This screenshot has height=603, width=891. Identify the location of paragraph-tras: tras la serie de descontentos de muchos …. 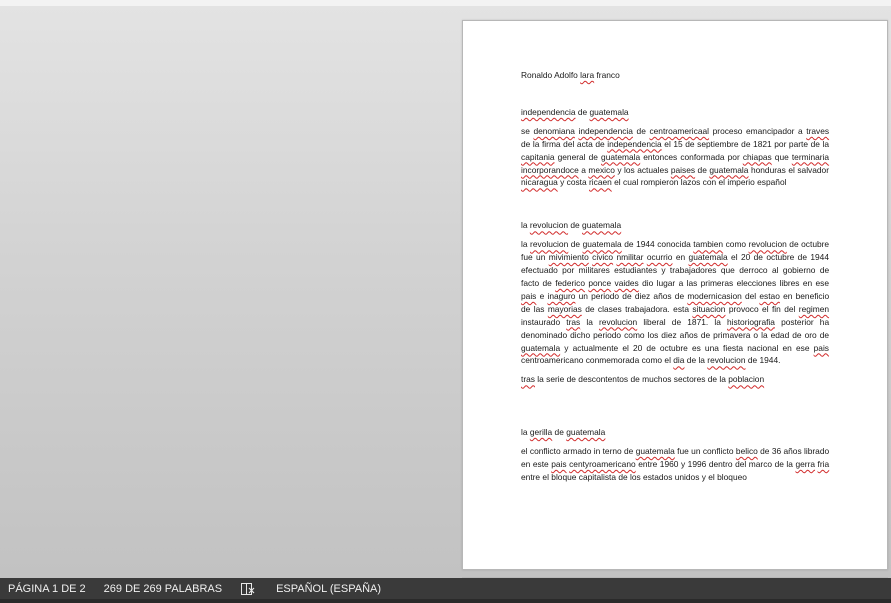
(675, 379).